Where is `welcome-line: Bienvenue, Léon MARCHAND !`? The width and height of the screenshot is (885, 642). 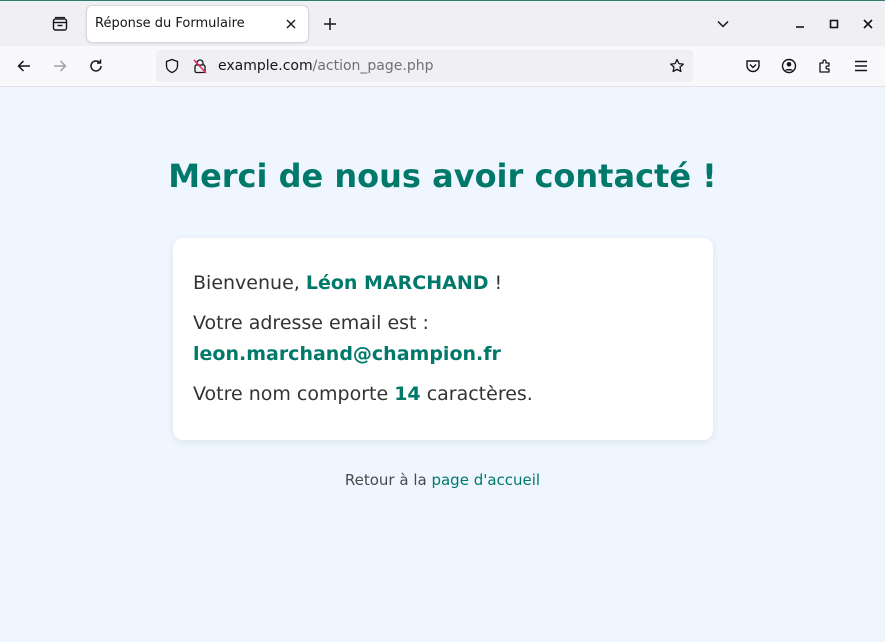 welcome-line: Bienvenue, Léon MARCHAND ! is located at coordinates (443, 283).